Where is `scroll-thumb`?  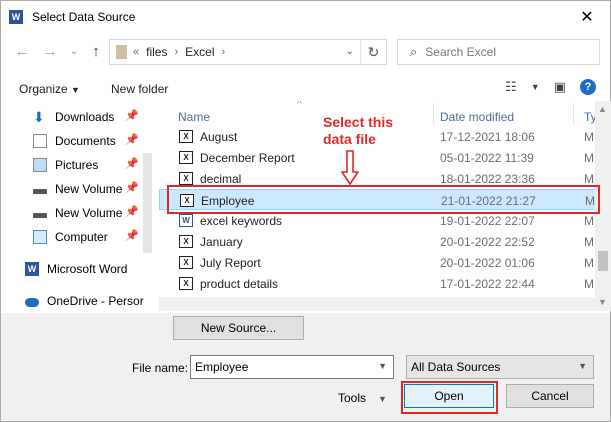 scroll-thumb is located at coordinates (603, 261).